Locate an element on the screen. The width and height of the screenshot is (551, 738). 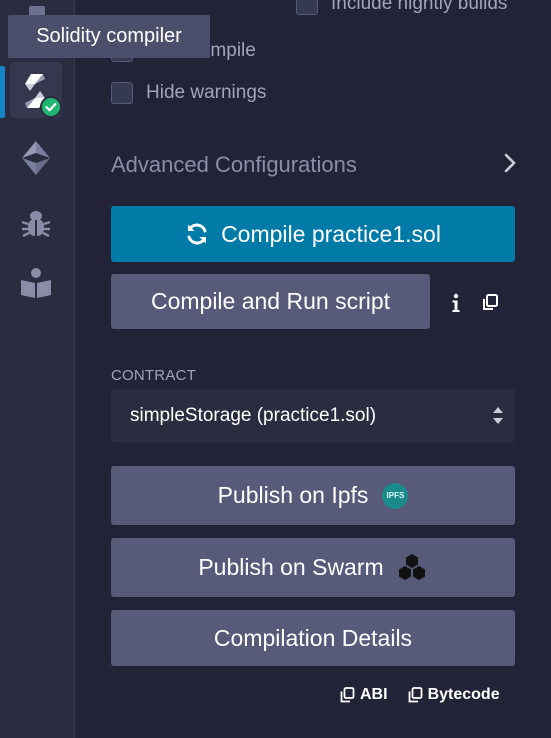
deploy-run-icon is located at coordinates (36, 158).